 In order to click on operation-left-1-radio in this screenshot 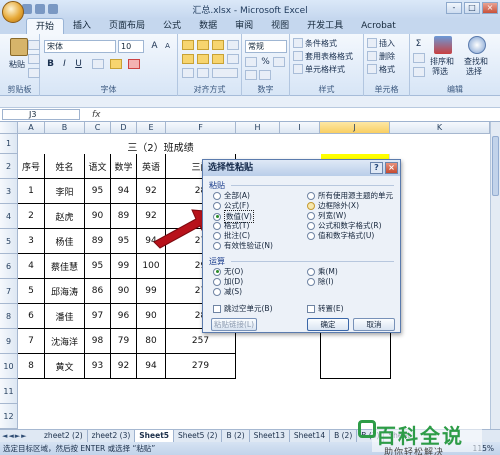, I will do `click(217, 281)`.